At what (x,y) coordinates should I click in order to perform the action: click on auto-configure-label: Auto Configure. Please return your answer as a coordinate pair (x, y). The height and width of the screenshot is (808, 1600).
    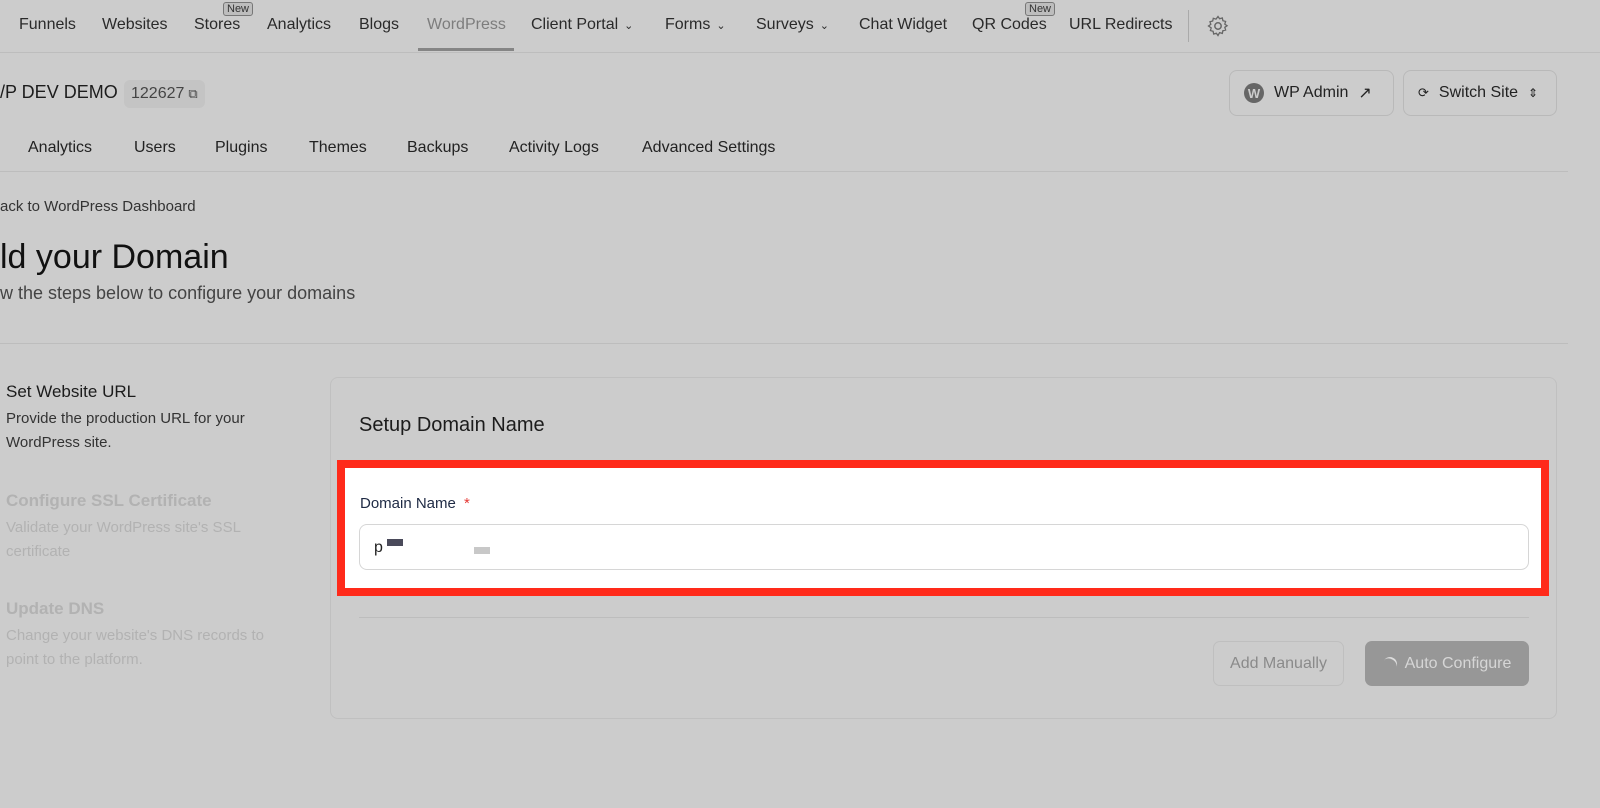
    Looking at the image, I should click on (1458, 663).